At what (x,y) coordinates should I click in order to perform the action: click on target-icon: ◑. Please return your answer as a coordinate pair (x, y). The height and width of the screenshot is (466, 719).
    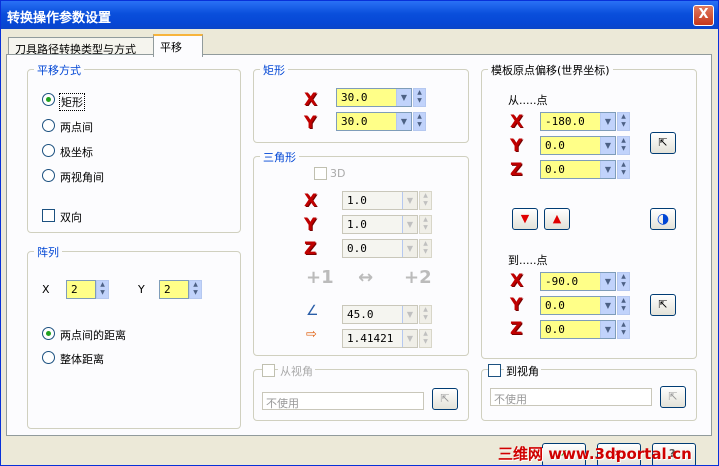
    Looking at the image, I should click on (663, 219).